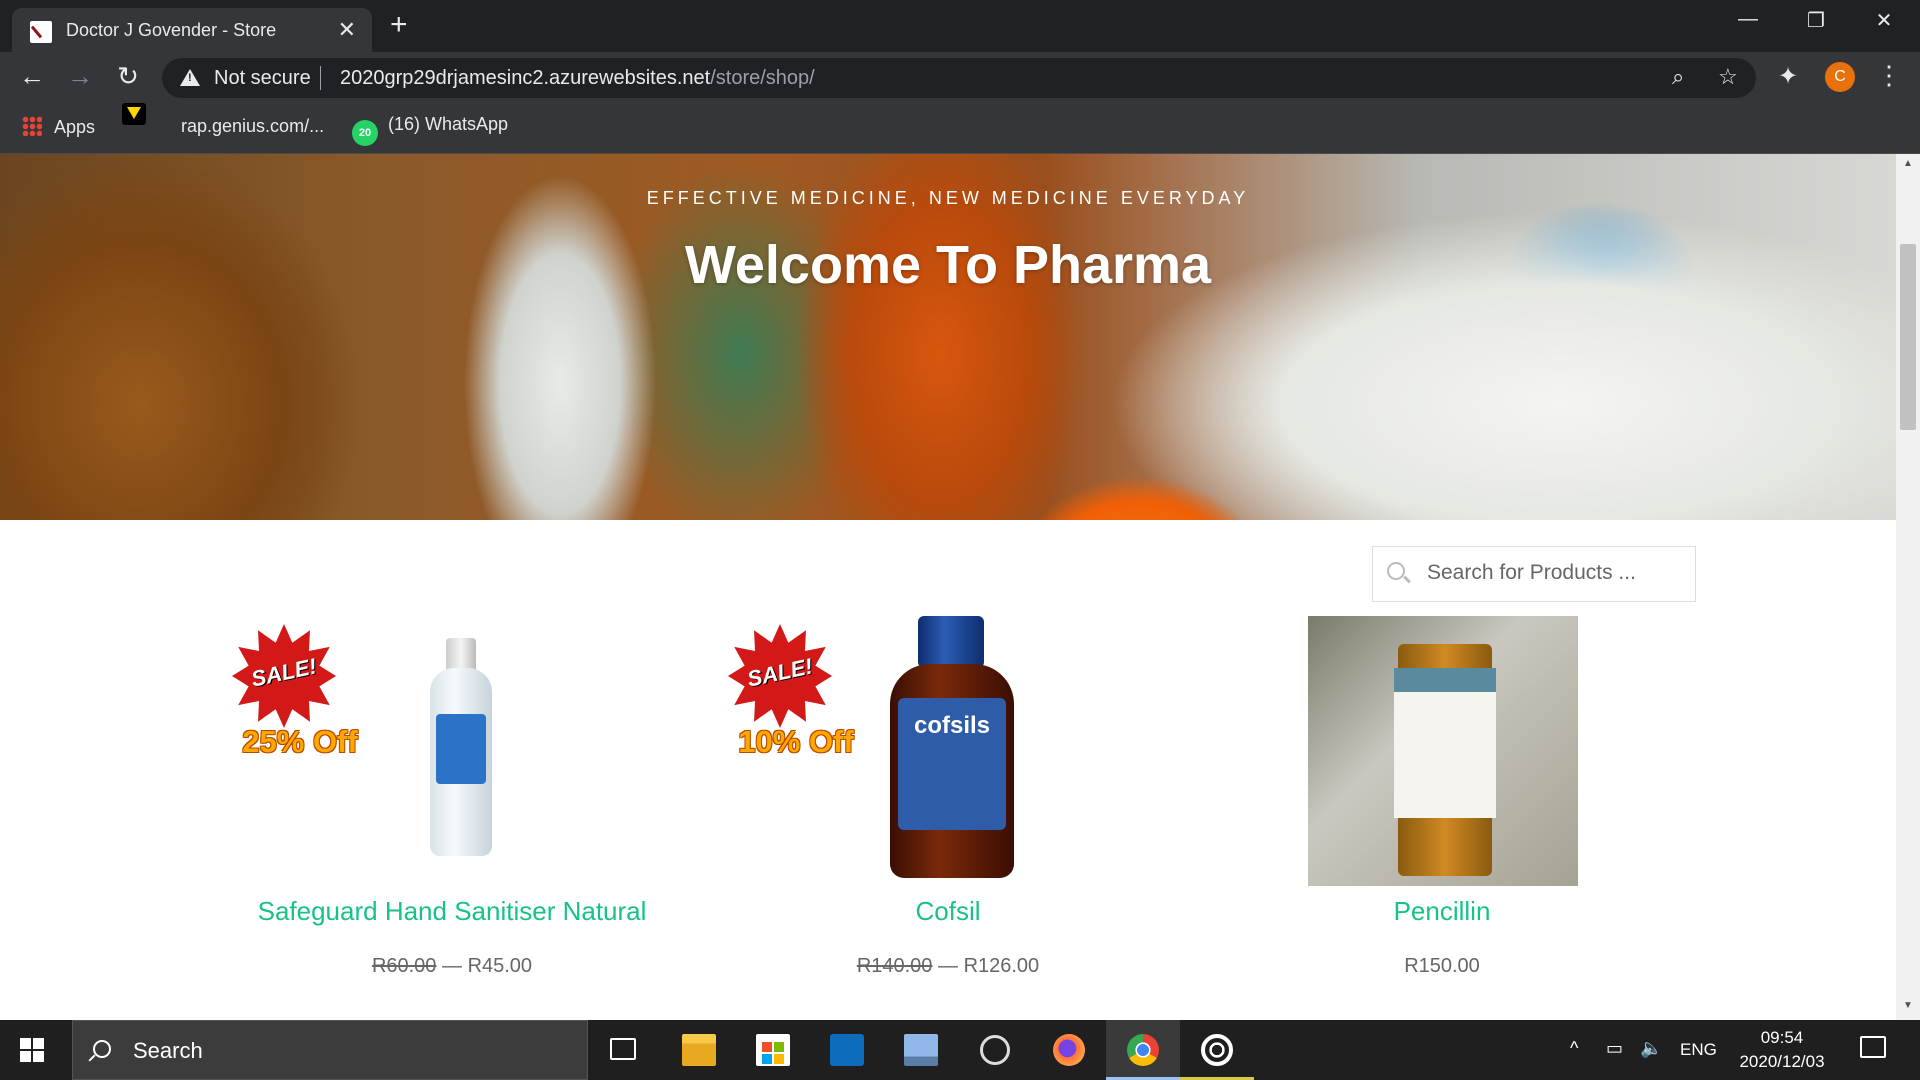 The width and height of the screenshot is (1920, 1080). I want to click on clock-time: 09:54, so click(1782, 1037).